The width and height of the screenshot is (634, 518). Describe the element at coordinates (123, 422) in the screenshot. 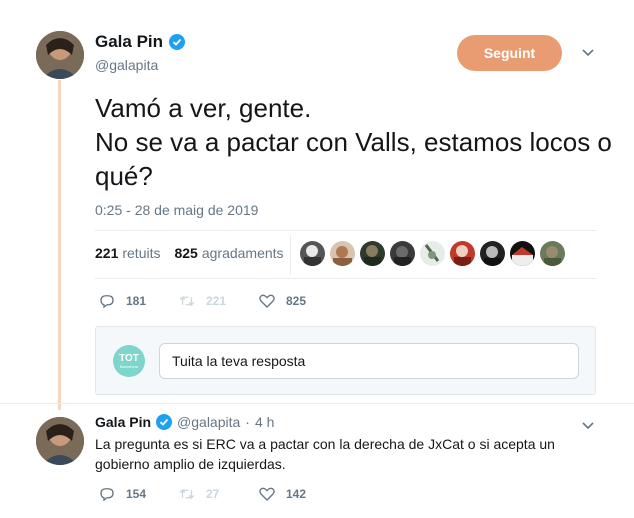

I see `reply-author-name: Gala Pin` at that location.